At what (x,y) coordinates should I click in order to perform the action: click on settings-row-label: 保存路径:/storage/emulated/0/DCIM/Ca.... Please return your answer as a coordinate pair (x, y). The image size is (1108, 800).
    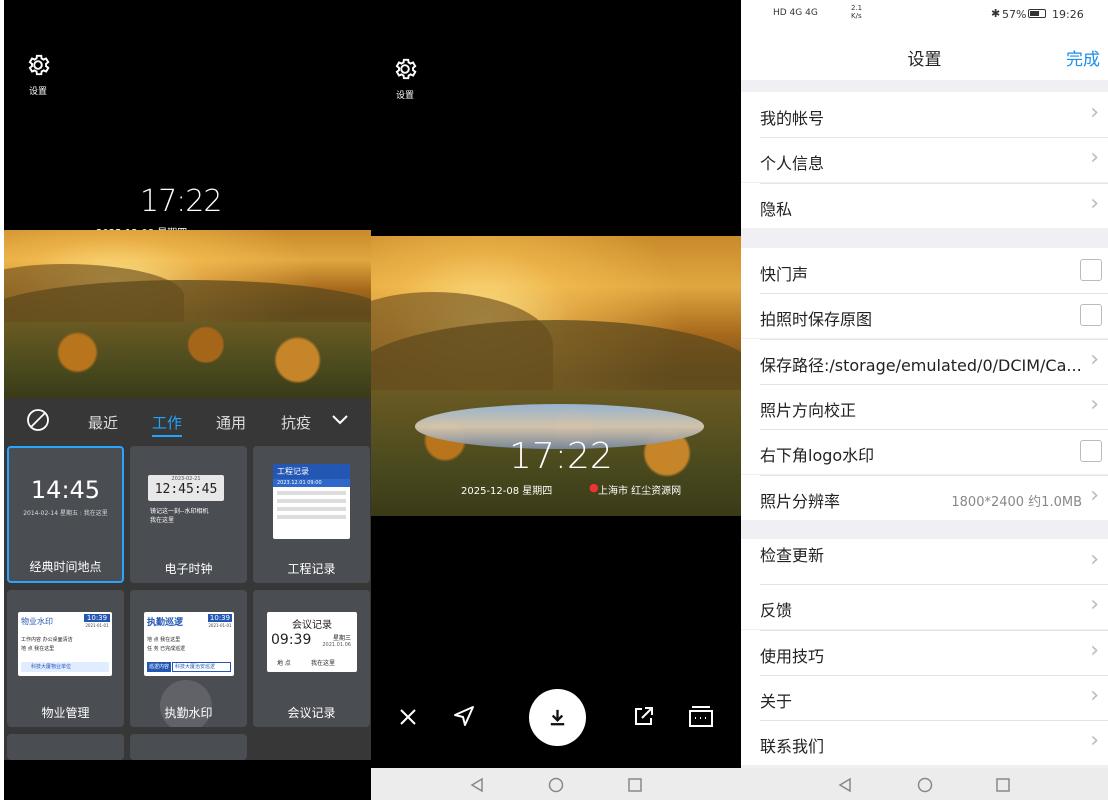
    Looking at the image, I should click on (921, 365).